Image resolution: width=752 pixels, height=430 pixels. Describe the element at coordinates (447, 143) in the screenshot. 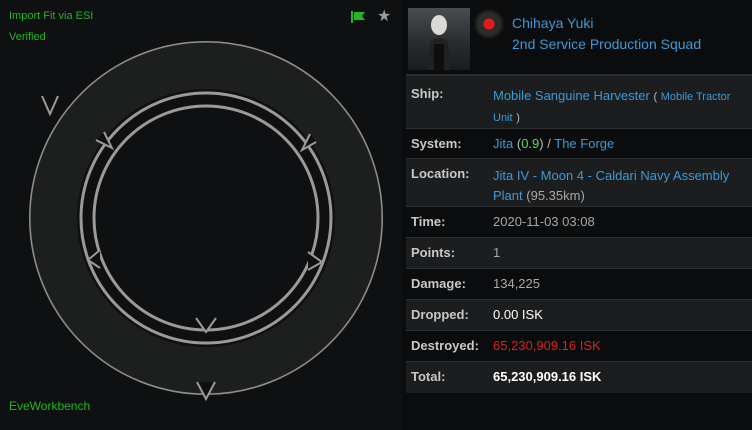

I see `system-label: System:` at that location.